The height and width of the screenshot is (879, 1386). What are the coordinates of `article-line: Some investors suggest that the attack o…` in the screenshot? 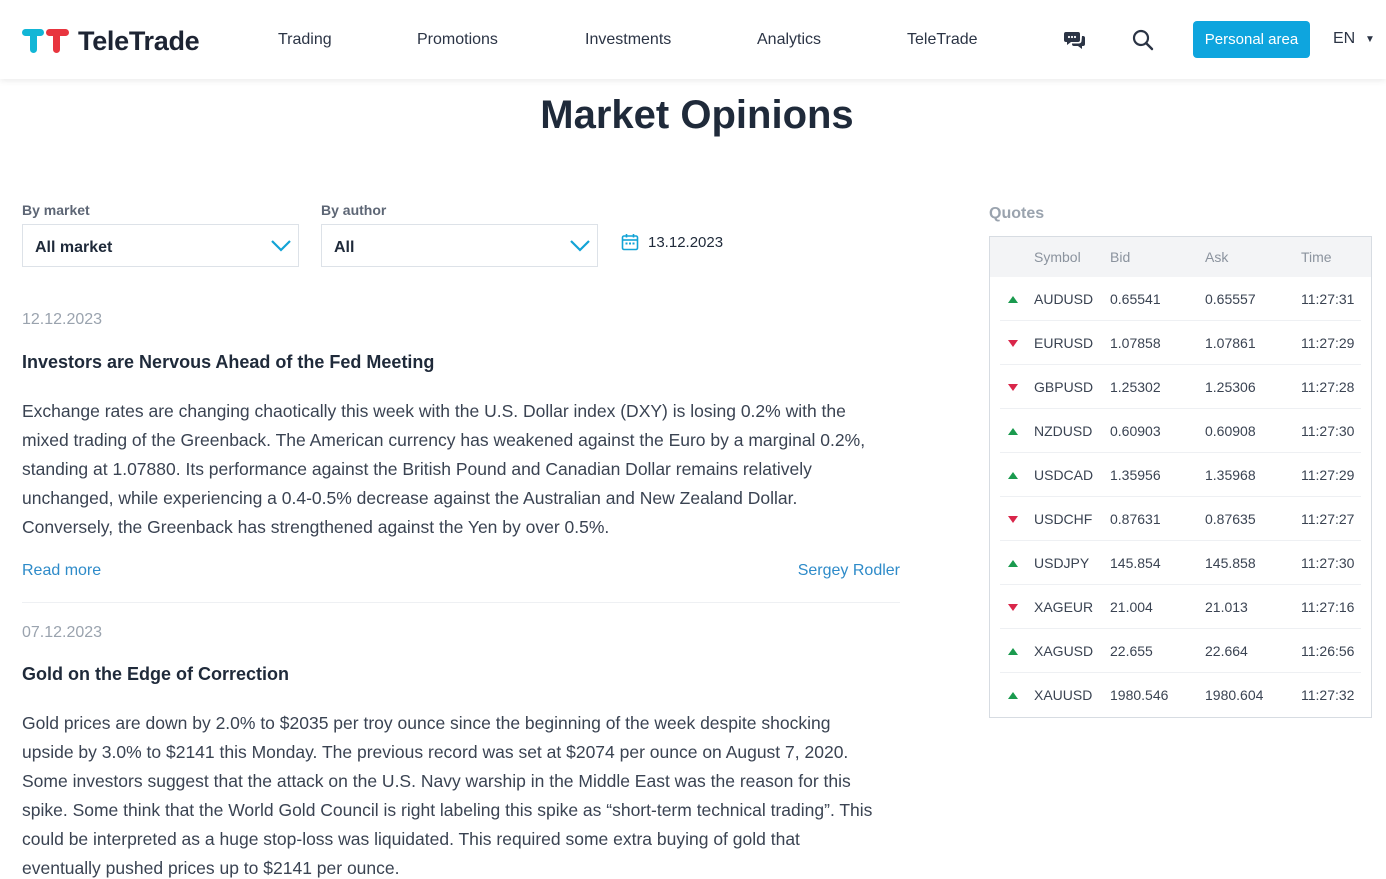 It's located at (436, 781).